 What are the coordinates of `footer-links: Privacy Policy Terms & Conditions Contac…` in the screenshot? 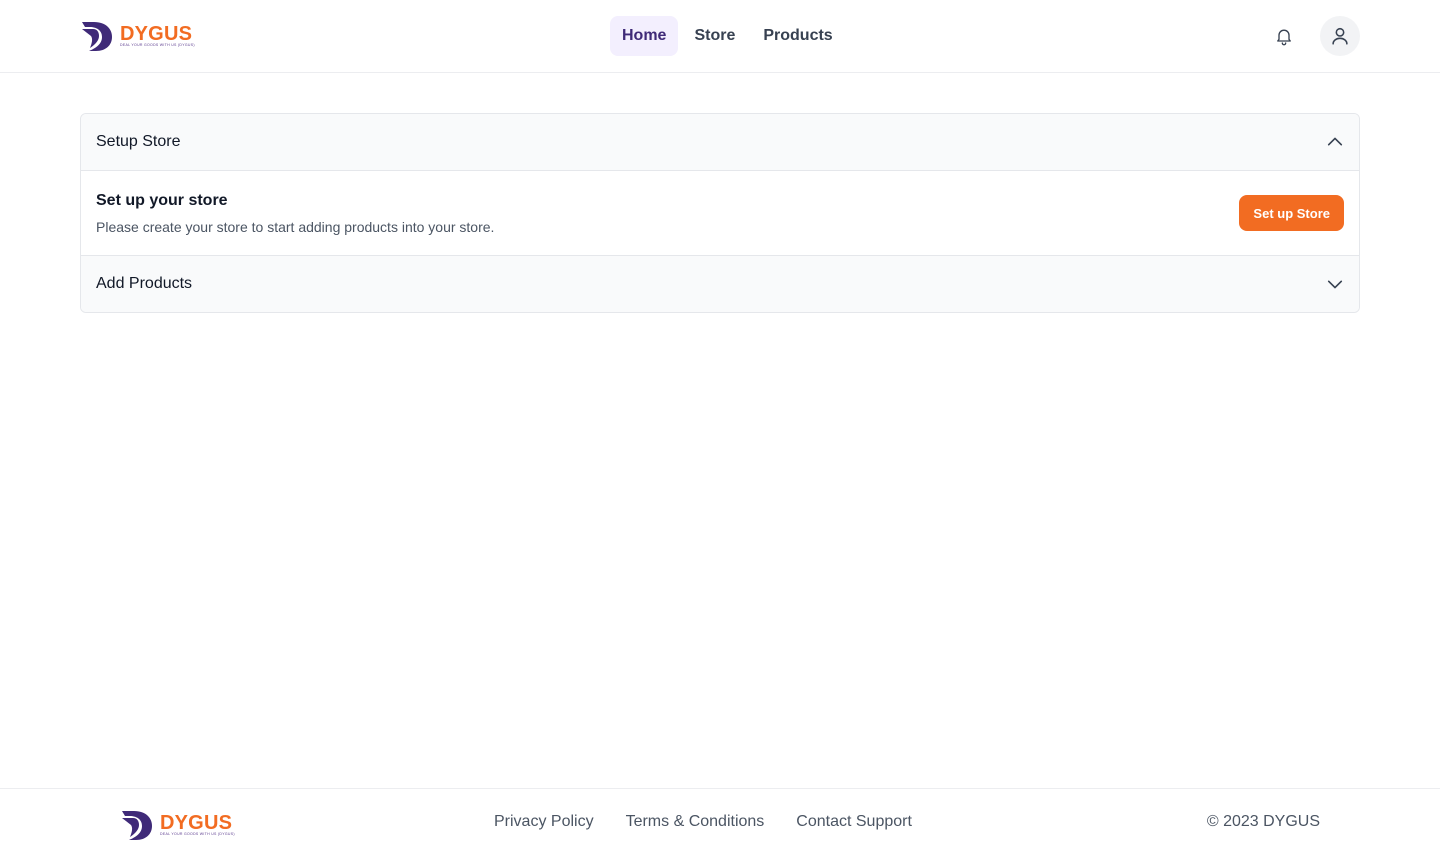 It's located at (703, 822).